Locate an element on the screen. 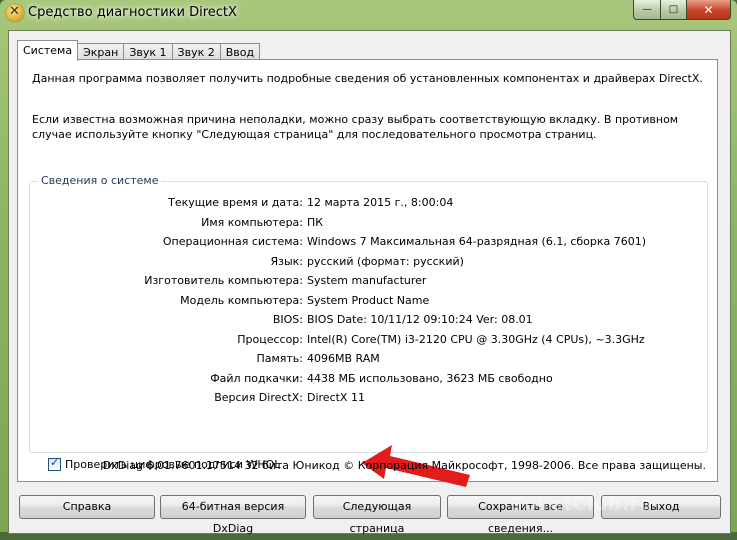 This screenshot has width=737, height=540. info-value: 4096MB RAM is located at coordinates (343, 358).